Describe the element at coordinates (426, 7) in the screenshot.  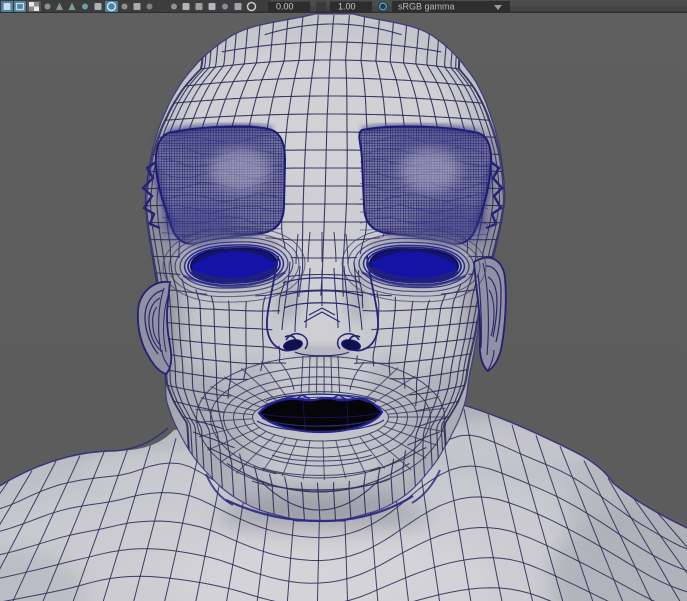
I see `svg-text: sRGB gamma` at that location.